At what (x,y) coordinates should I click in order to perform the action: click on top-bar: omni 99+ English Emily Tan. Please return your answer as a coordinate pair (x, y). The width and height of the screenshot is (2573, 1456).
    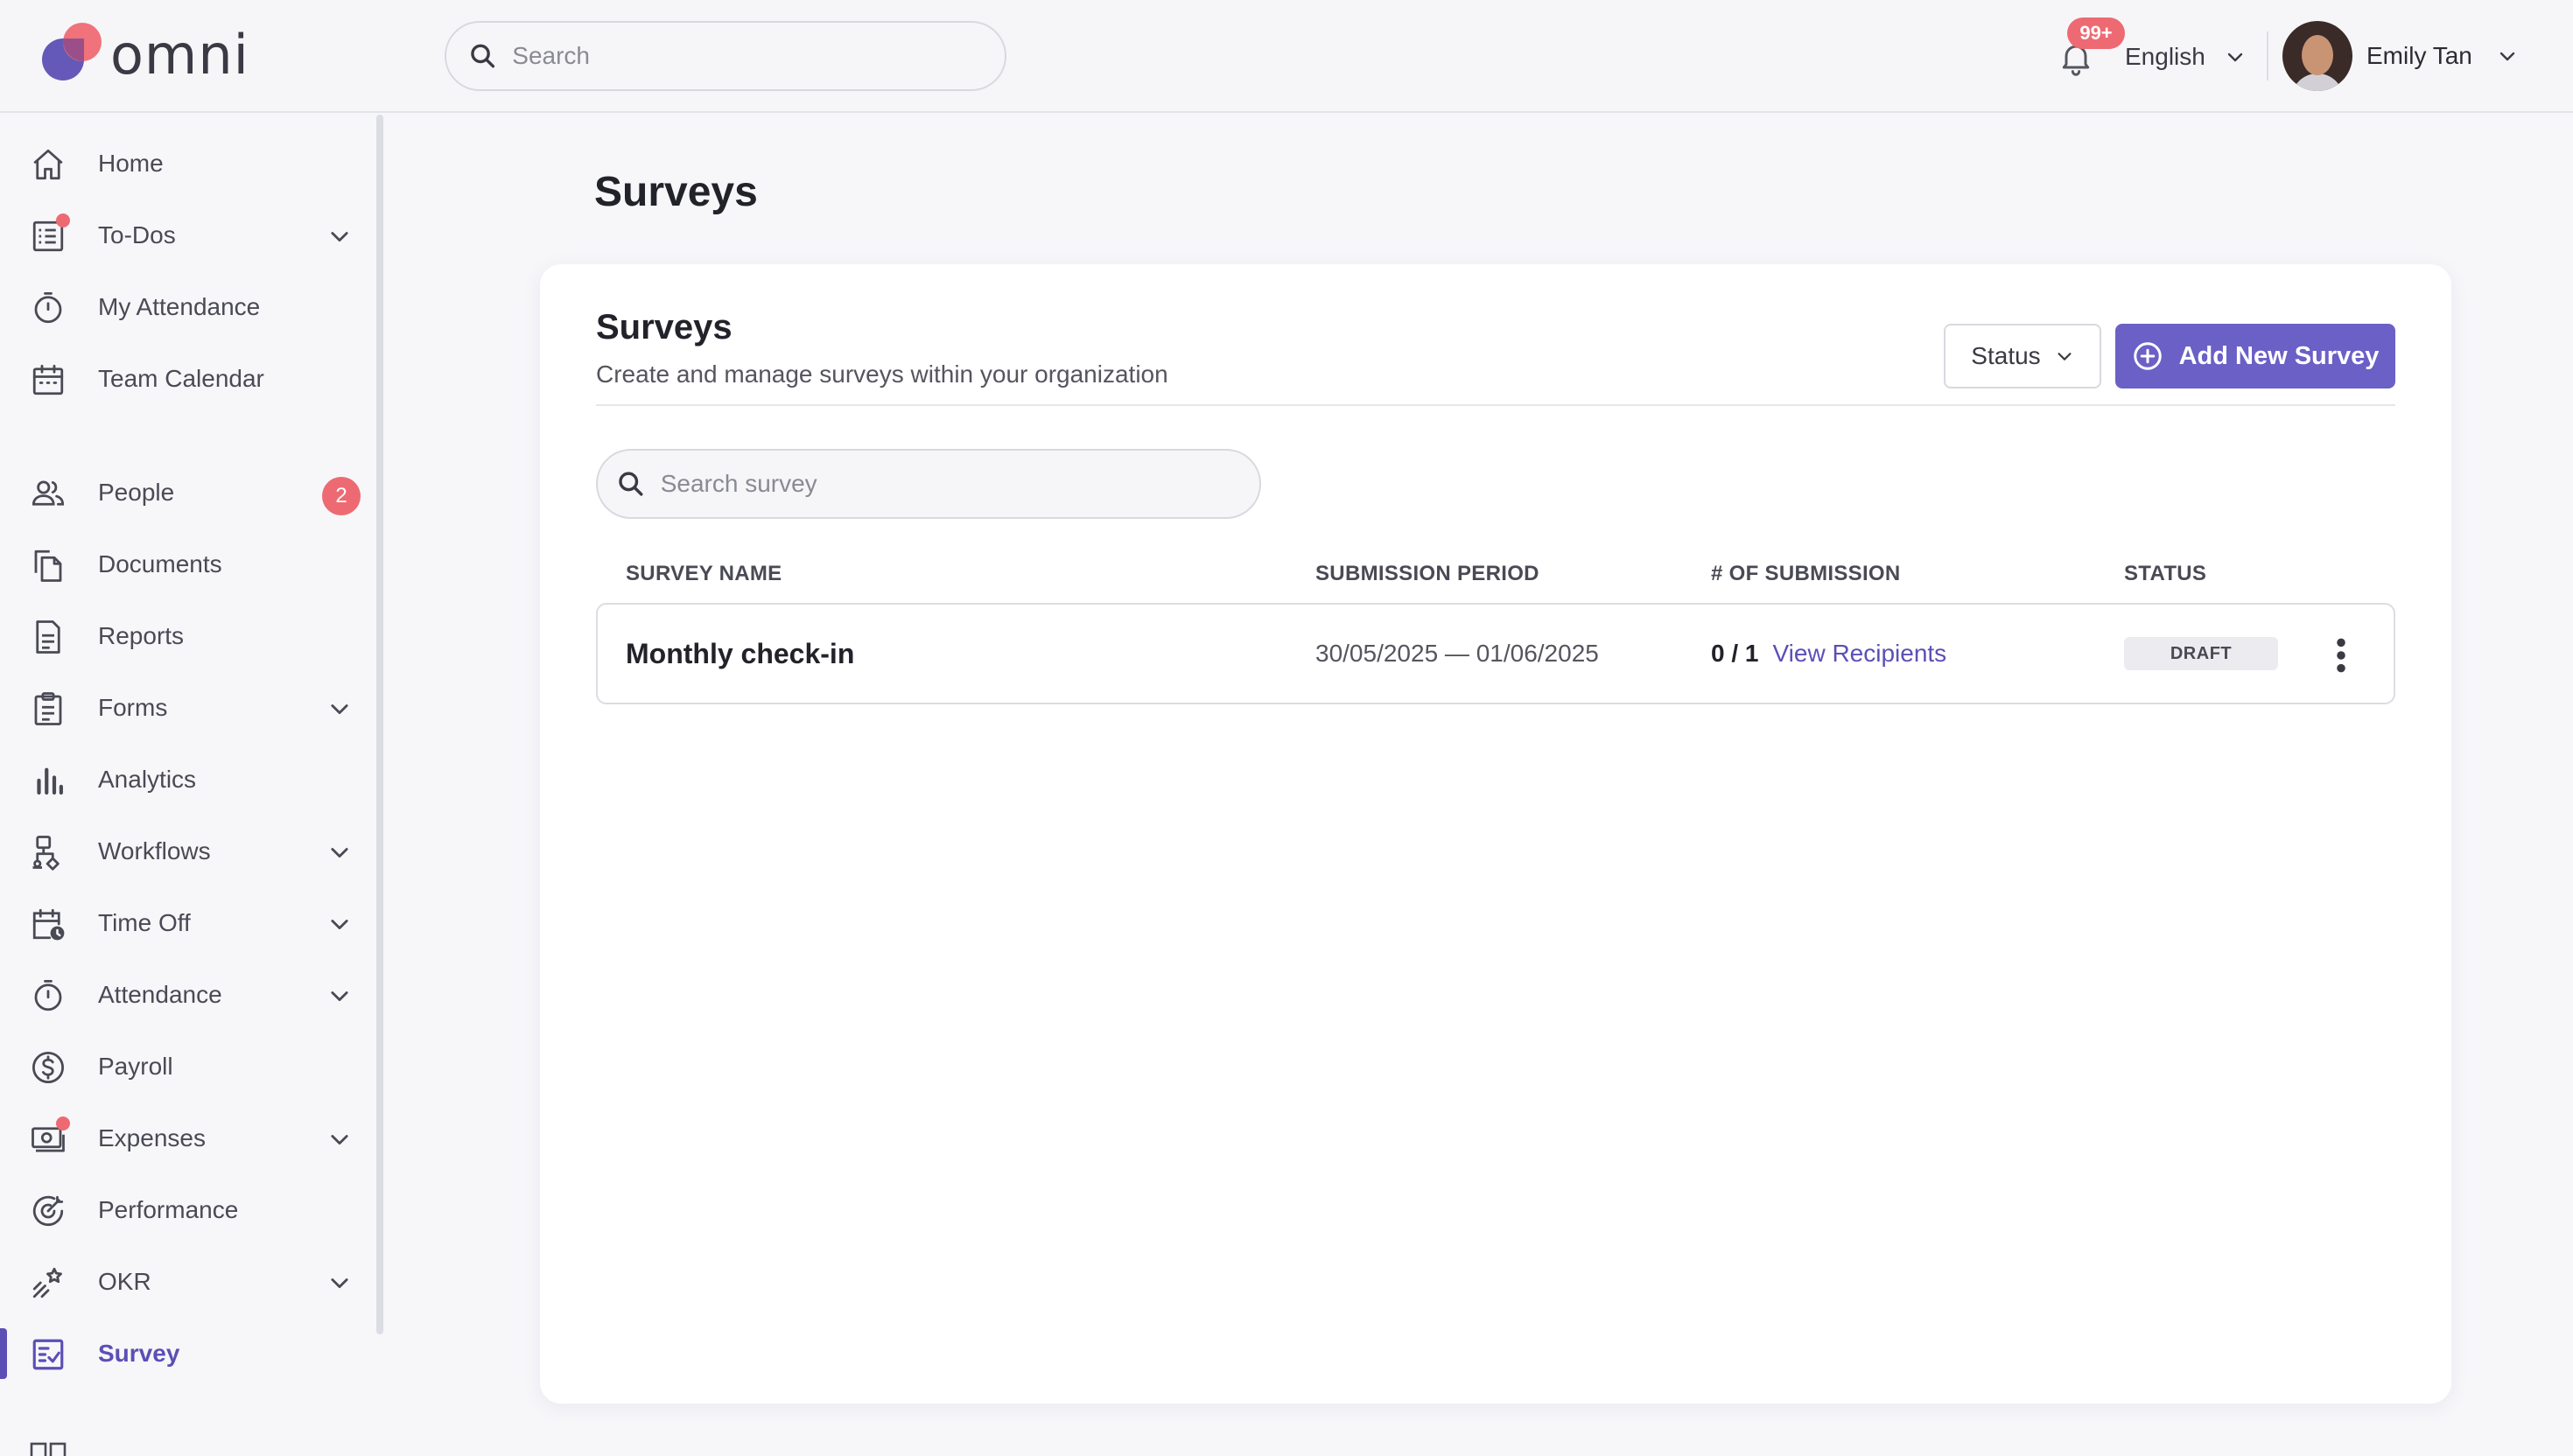
    Looking at the image, I should click on (1286, 56).